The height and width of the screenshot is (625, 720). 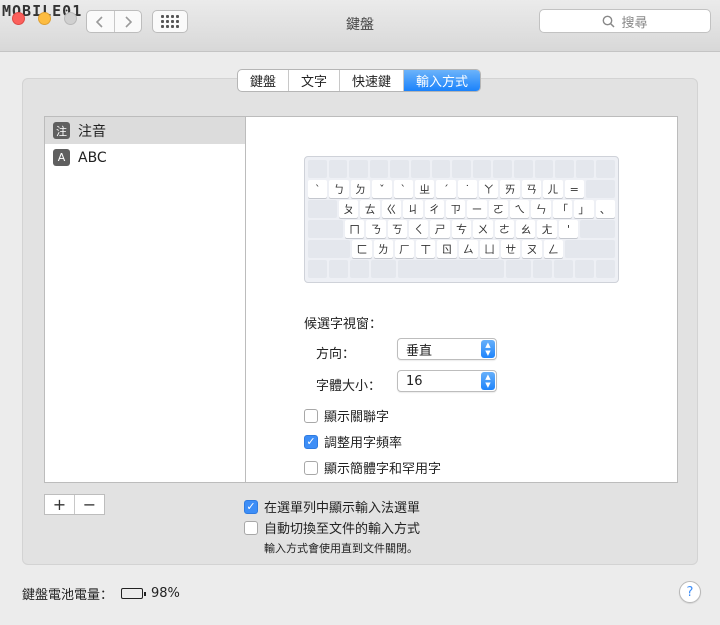 I want to click on direction-label: 方向：, so click(x=336, y=354).